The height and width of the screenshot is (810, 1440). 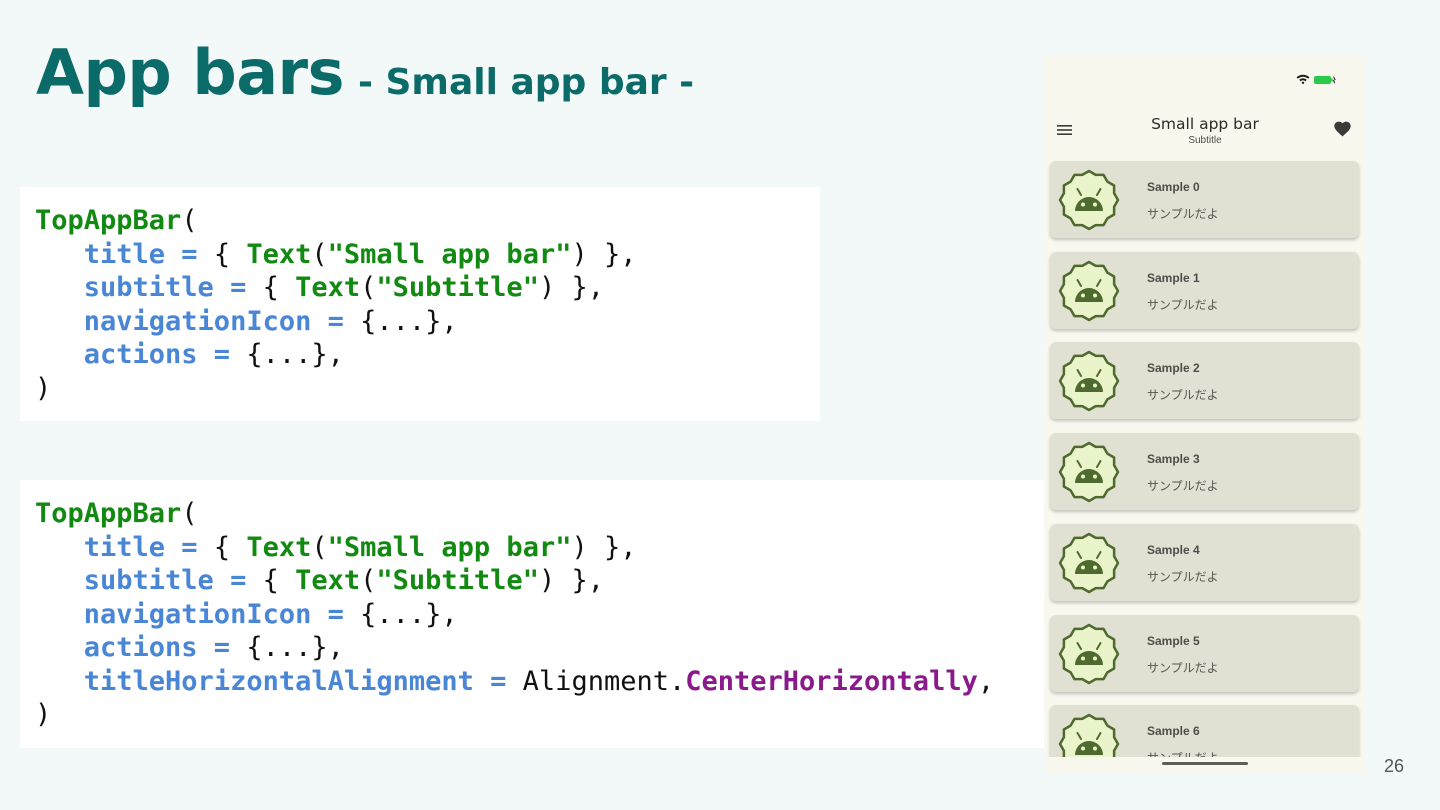 What do you see at coordinates (1204, 562) in the screenshot?
I see `list-item: Sample 4 サンプルだよ` at bounding box center [1204, 562].